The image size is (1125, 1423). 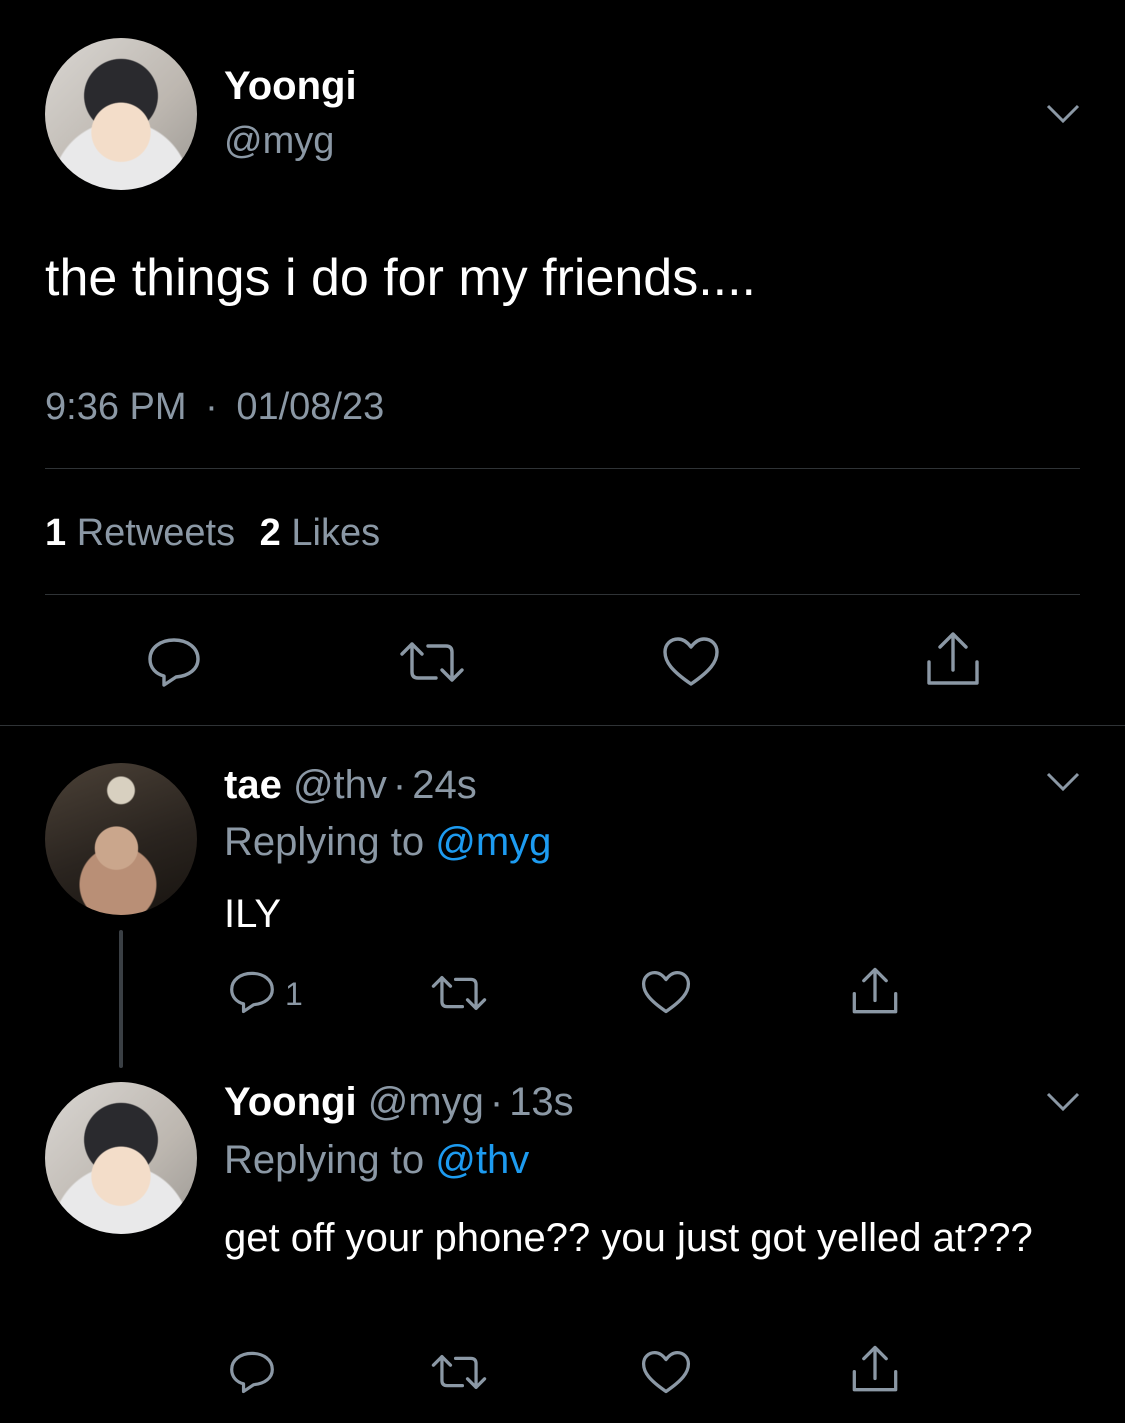 I want to click on handle: @thv, so click(x=340, y=785).